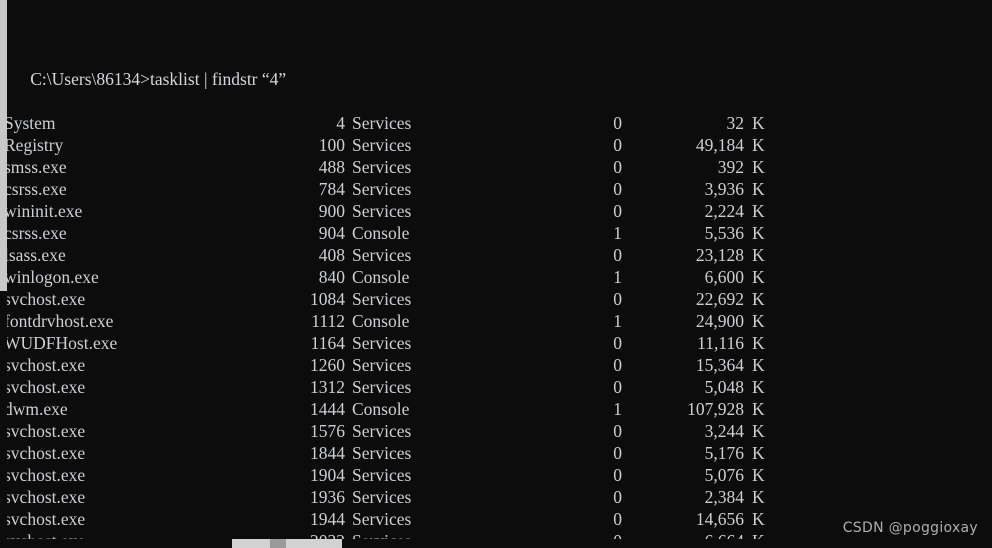 The width and height of the screenshot is (992, 548). I want to click on csdn-watermark: CSDN @poggioxay, so click(910, 528).